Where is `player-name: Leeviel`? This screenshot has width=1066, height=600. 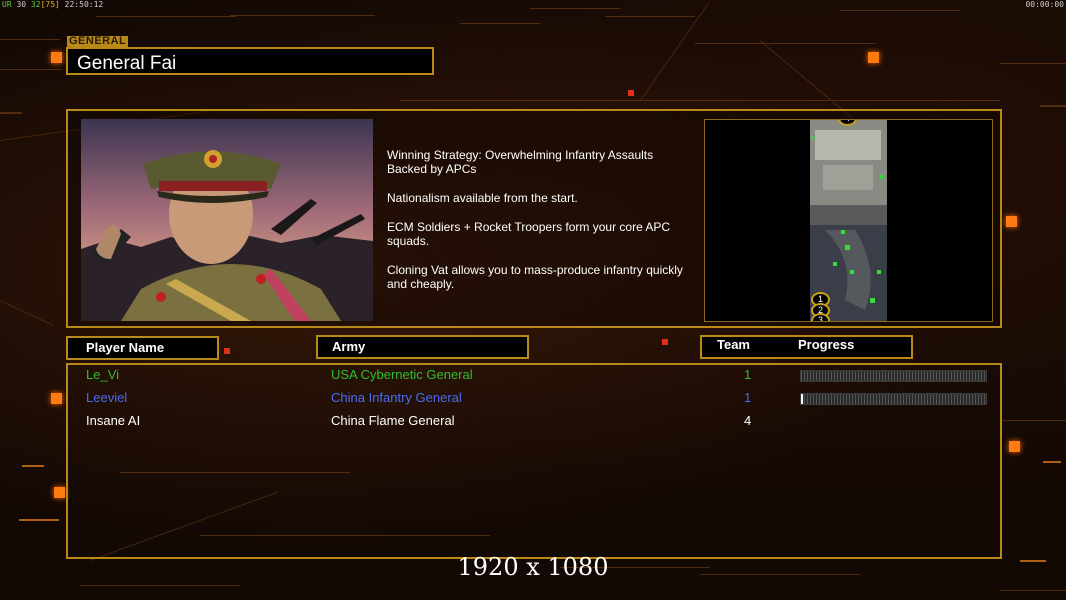 player-name: Leeviel is located at coordinates (107, 397).